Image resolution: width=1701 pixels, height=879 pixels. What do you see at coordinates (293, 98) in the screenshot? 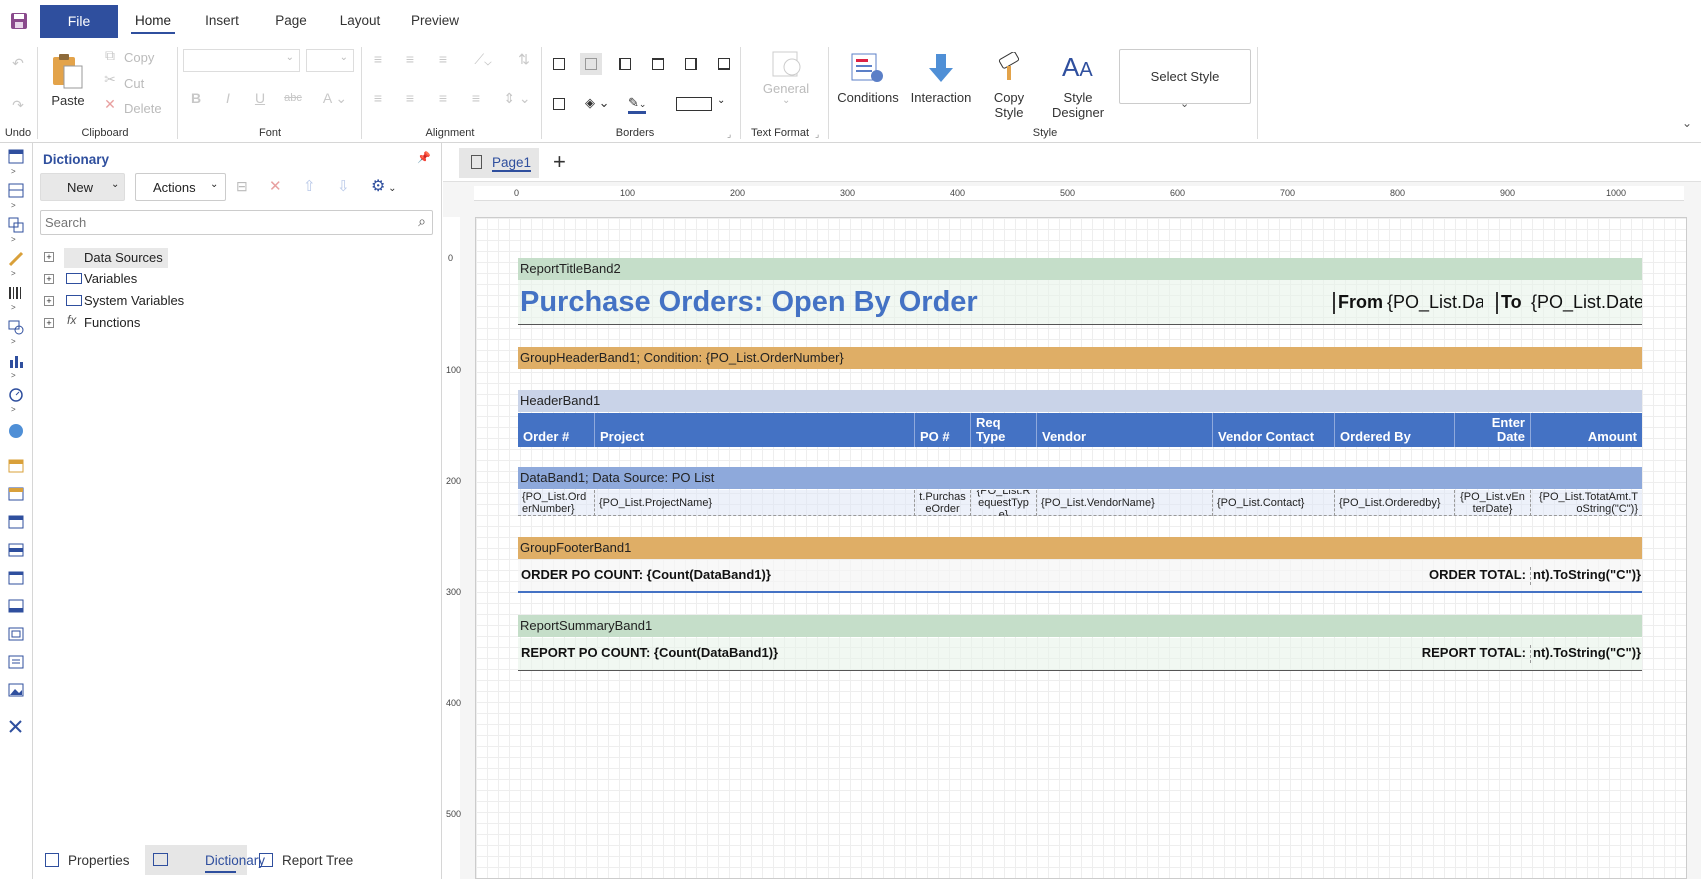
I see `strikethrough-icon: abc` at bounding box center [293, 98].